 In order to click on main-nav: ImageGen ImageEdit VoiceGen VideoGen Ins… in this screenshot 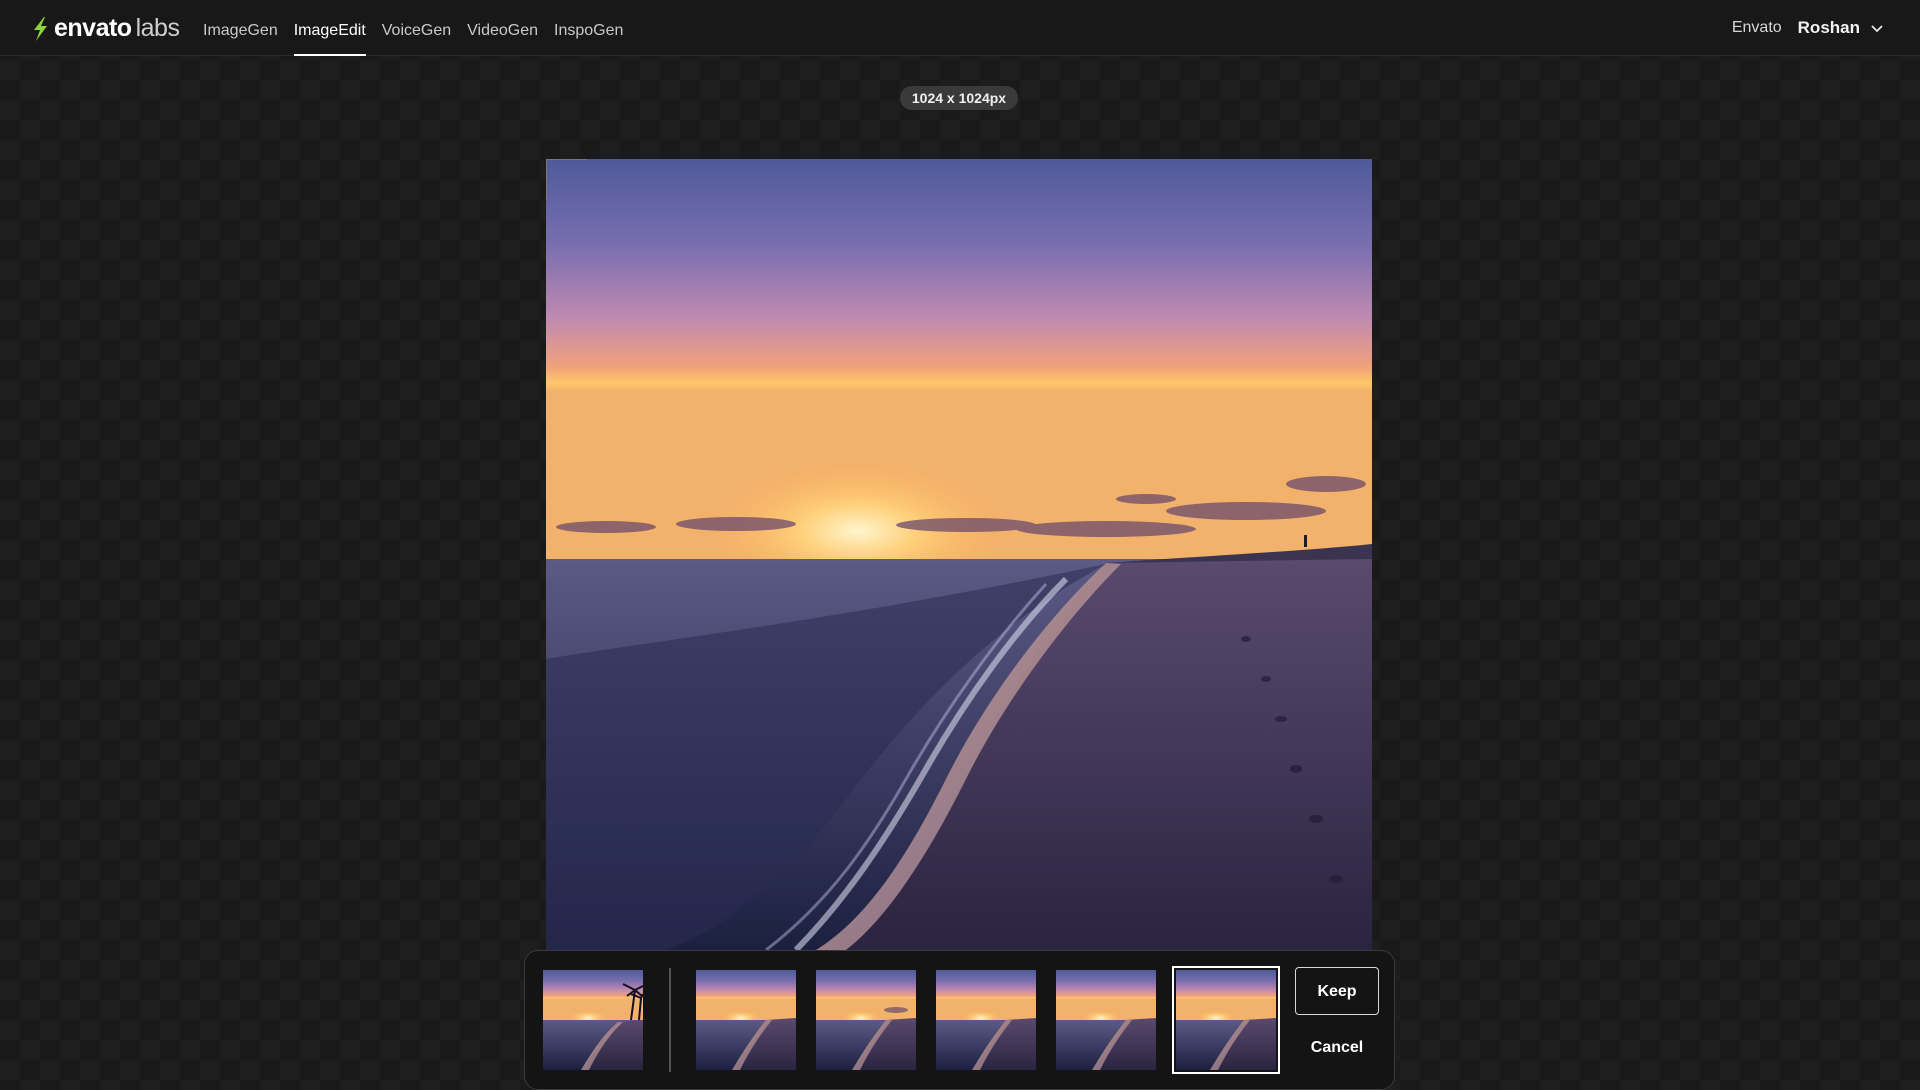, I will do `click(421, 28)`.